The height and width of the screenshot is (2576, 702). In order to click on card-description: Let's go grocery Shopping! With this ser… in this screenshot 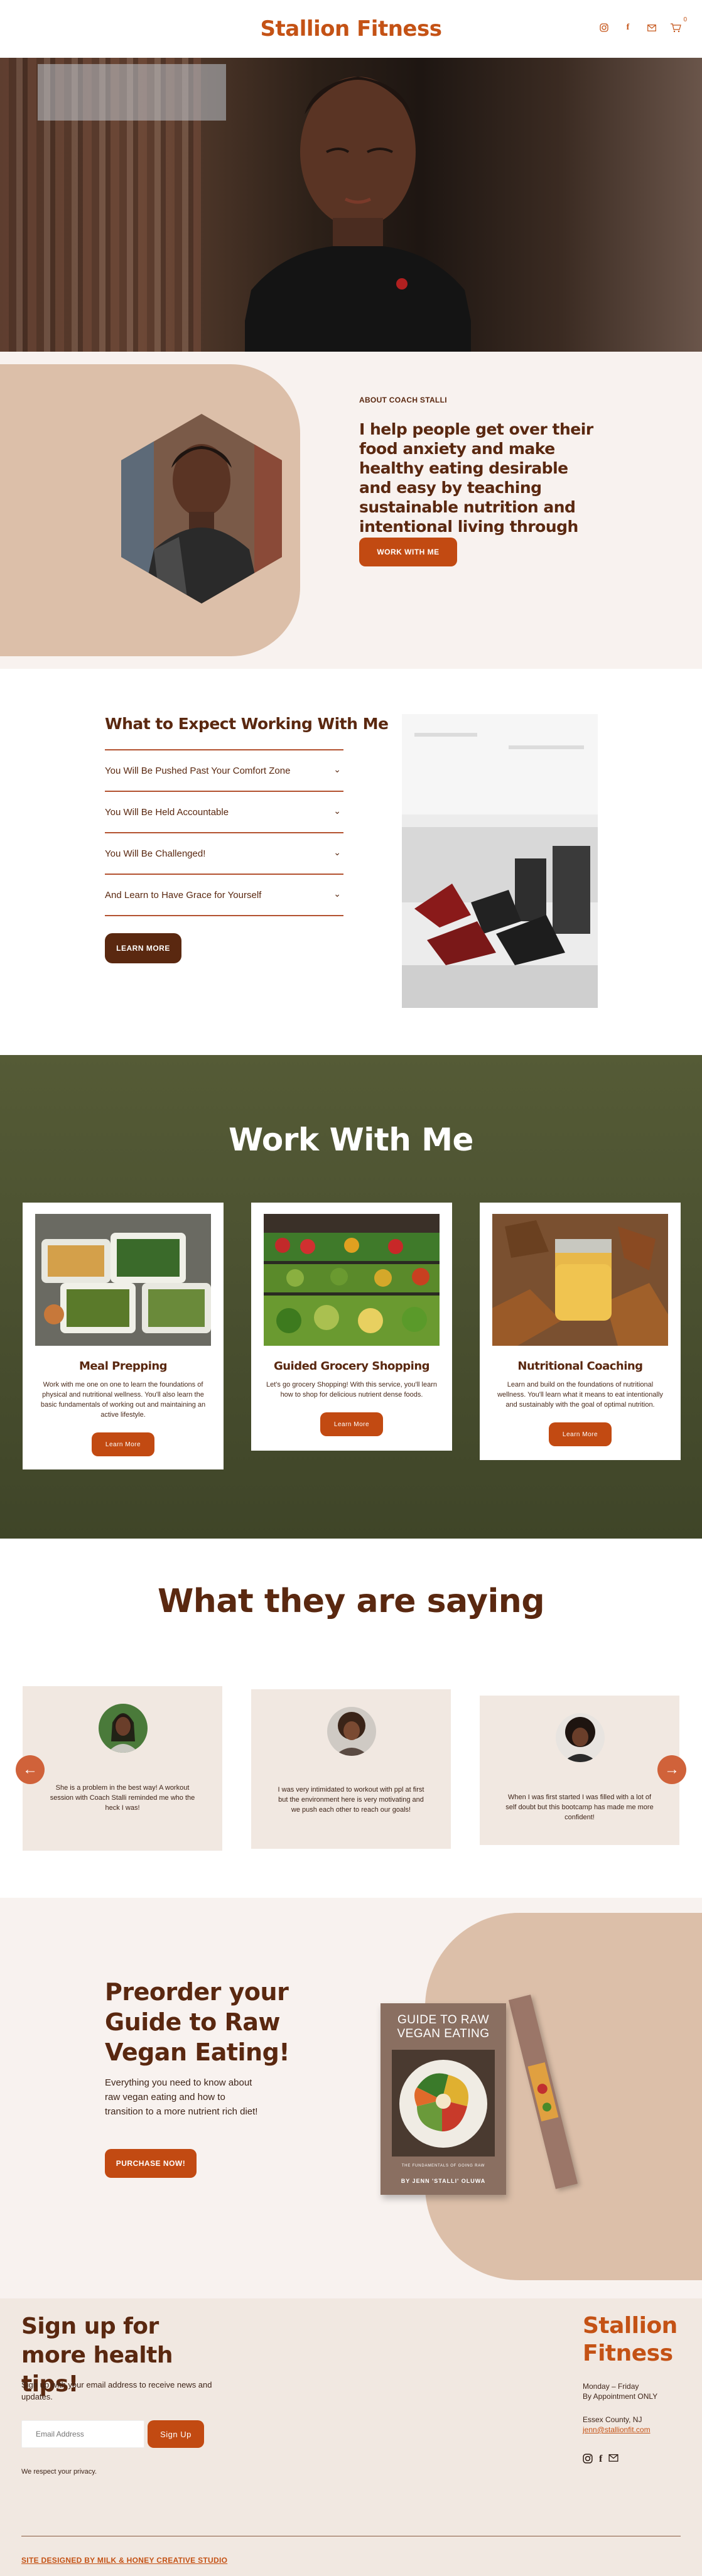, I will do `click(351, 1390)`.